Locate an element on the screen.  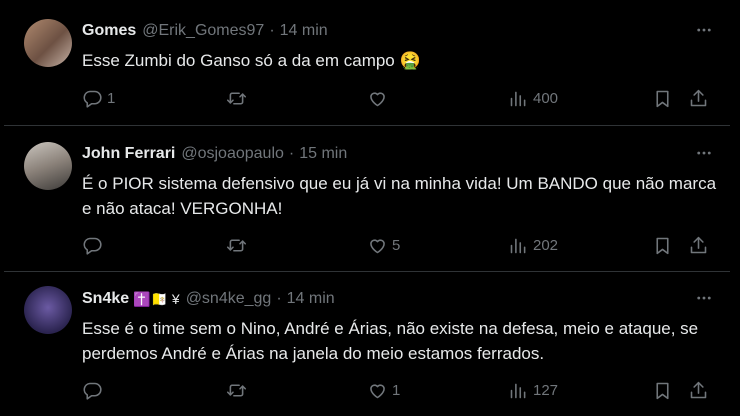
display-name: John Ferrari is located at coordinates (128, 154).